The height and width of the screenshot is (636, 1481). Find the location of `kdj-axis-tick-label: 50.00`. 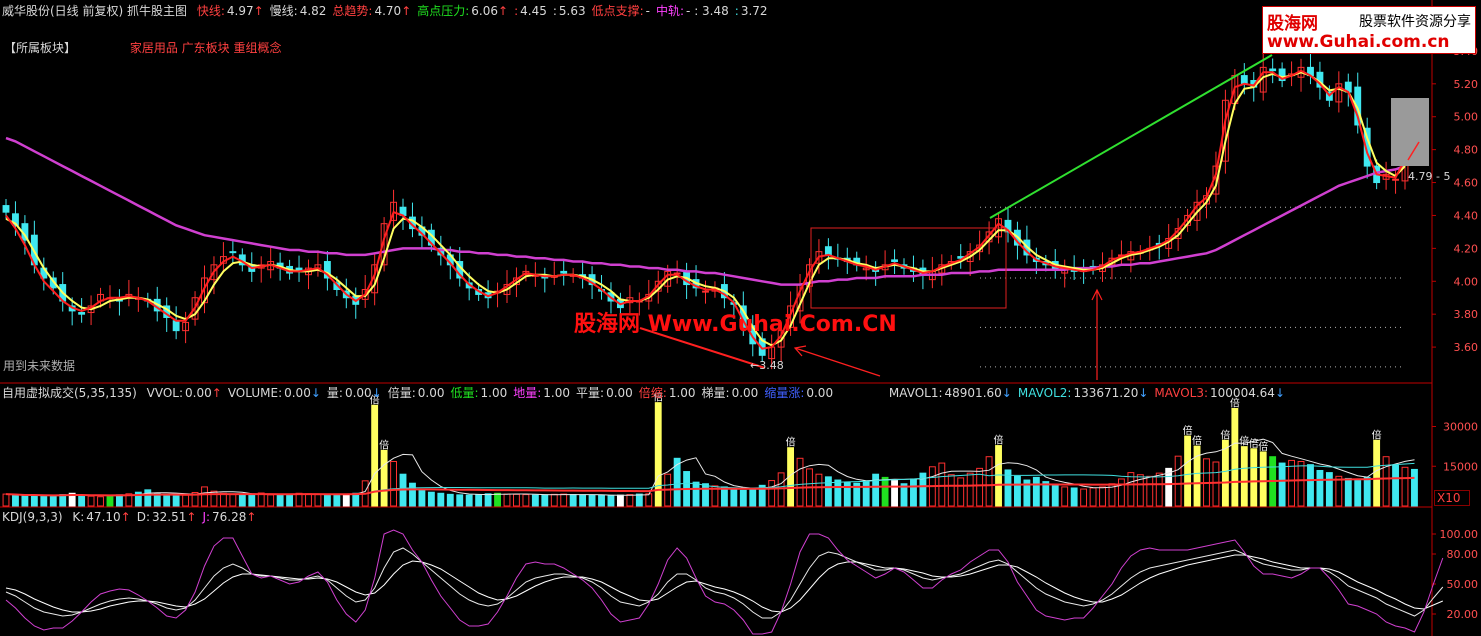

kdj-axis-tick-label: 50.00 is located at coordinates (1463, 584).